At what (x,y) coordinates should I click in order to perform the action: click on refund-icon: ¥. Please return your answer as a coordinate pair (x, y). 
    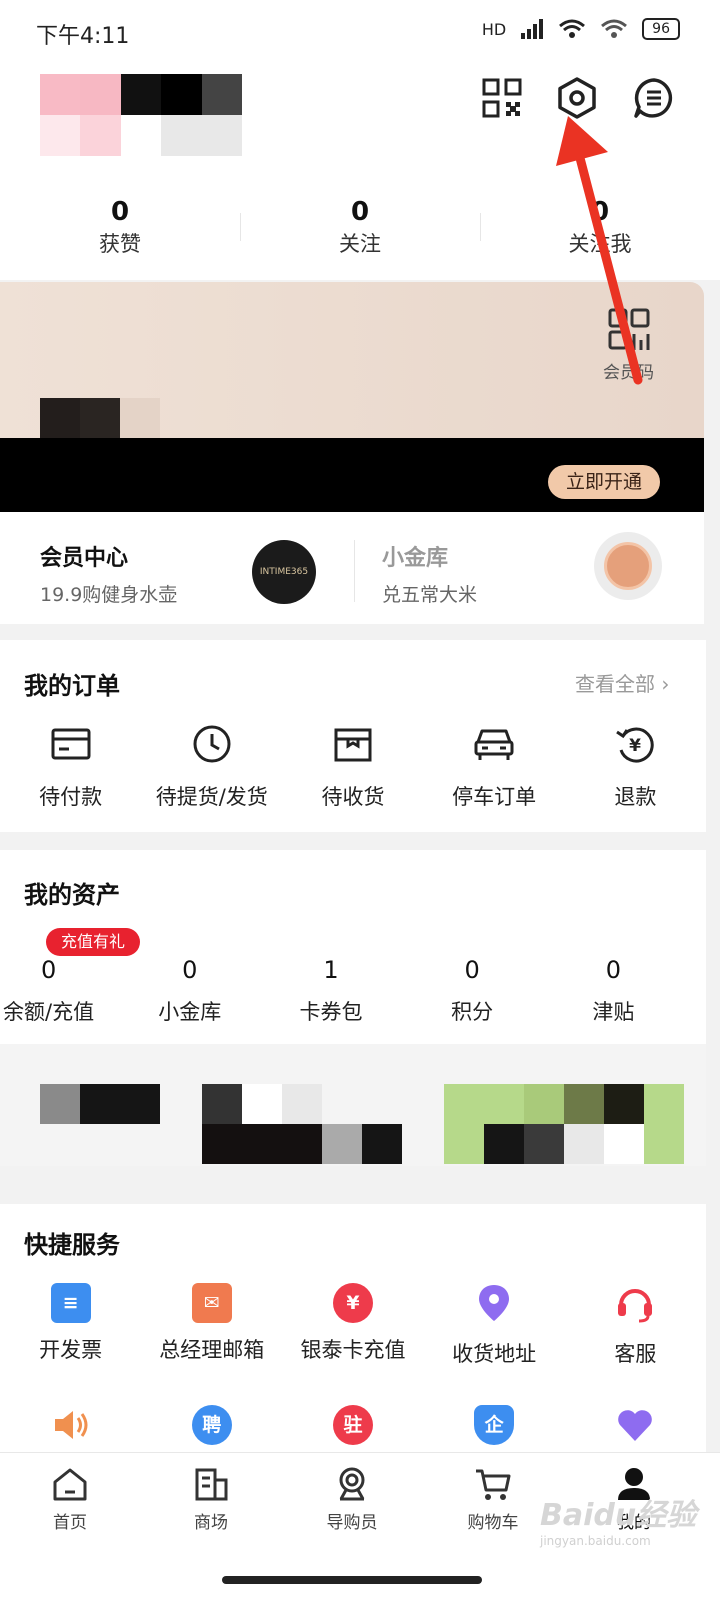
    Looking at the image, I should click on (635, 745).